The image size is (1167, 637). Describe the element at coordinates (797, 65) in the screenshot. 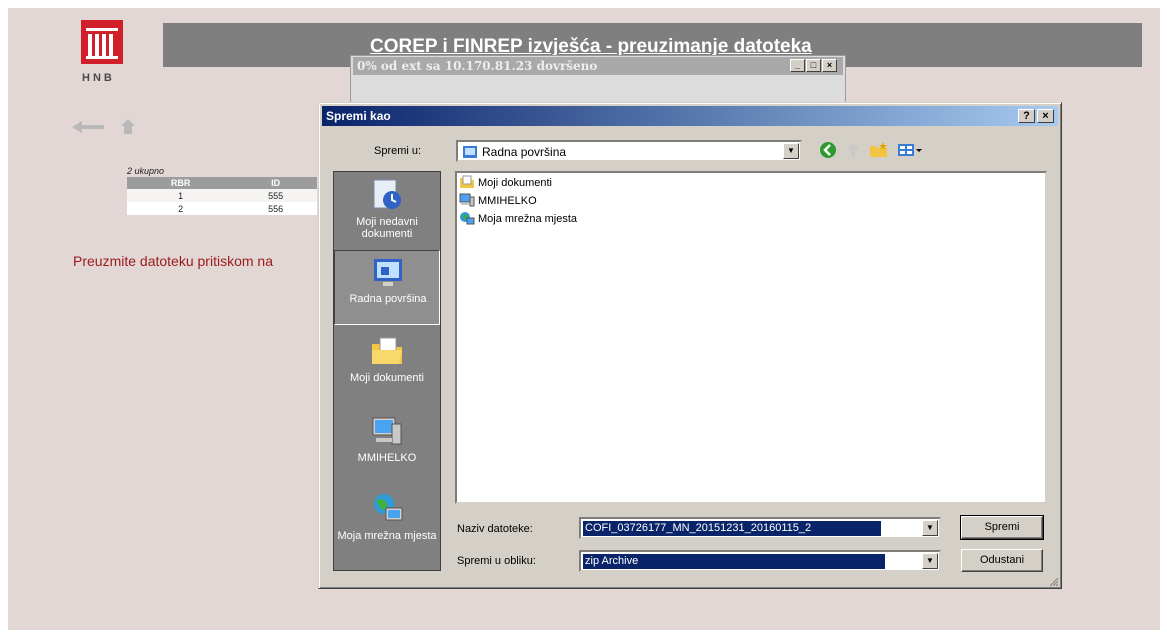

I see `minimize-button: _` at that location.